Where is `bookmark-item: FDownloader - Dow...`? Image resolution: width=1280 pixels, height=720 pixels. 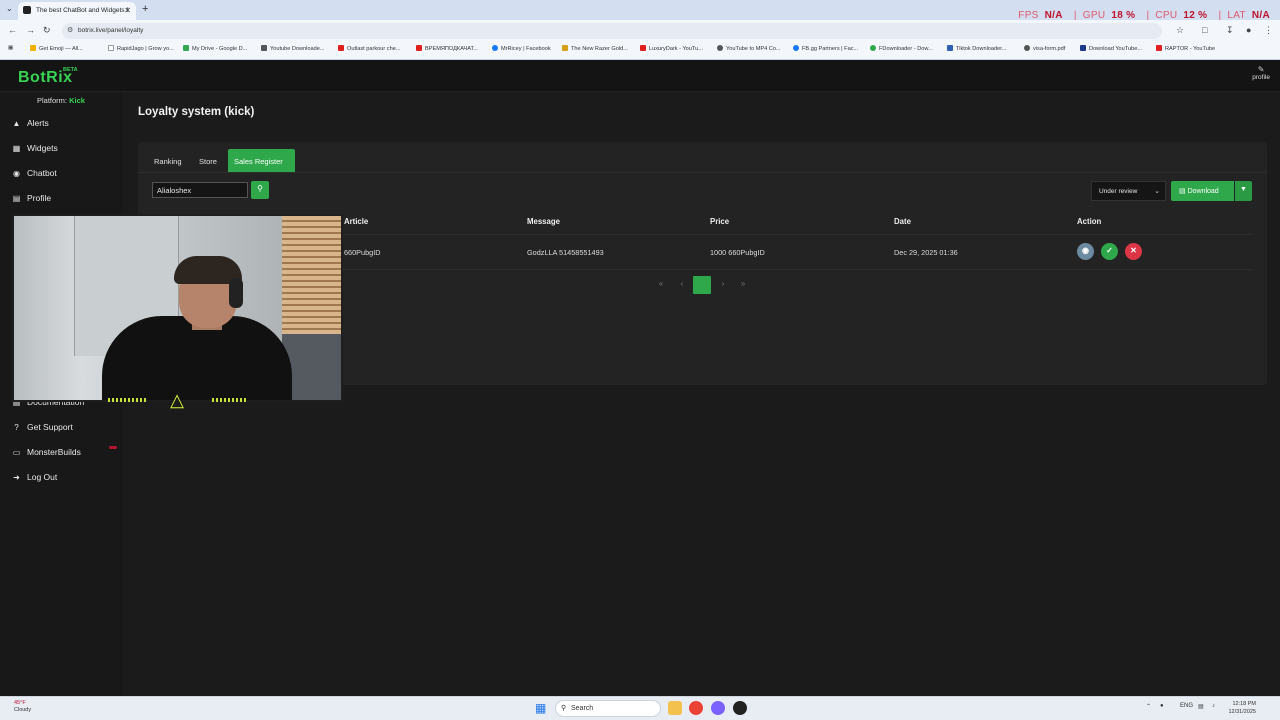
bookmark-item: FDownloader - Dow... is located at coordinates (901, 48).